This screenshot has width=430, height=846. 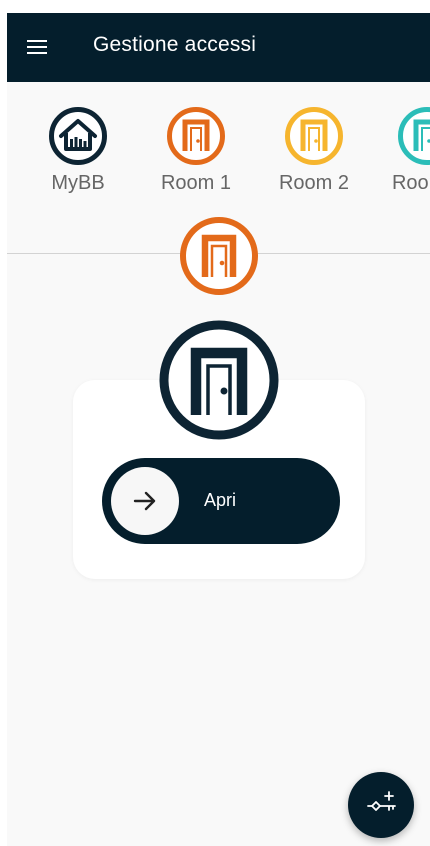 I want to click on slider-label: Apri, so click(x=220, y=500).